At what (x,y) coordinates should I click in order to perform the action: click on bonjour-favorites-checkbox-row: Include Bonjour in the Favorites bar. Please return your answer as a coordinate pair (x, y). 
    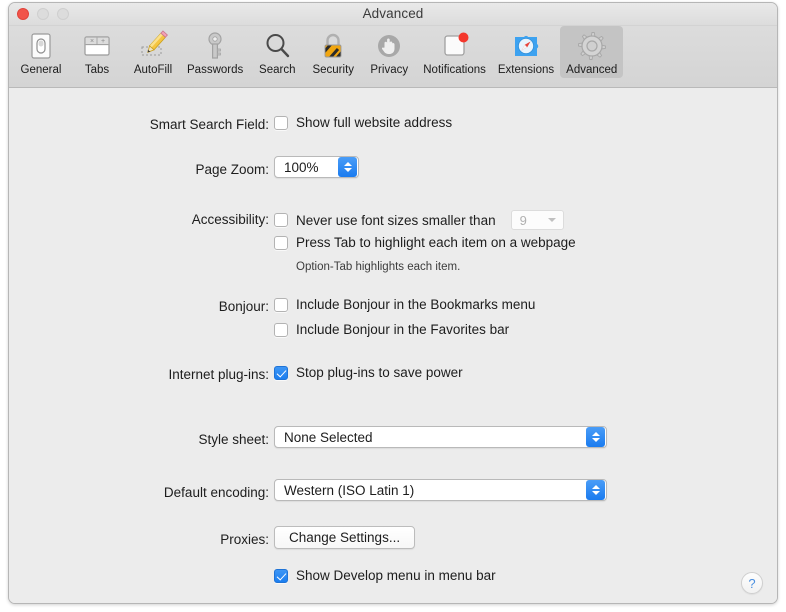
    Looking at the image, I should click on (391, 329).